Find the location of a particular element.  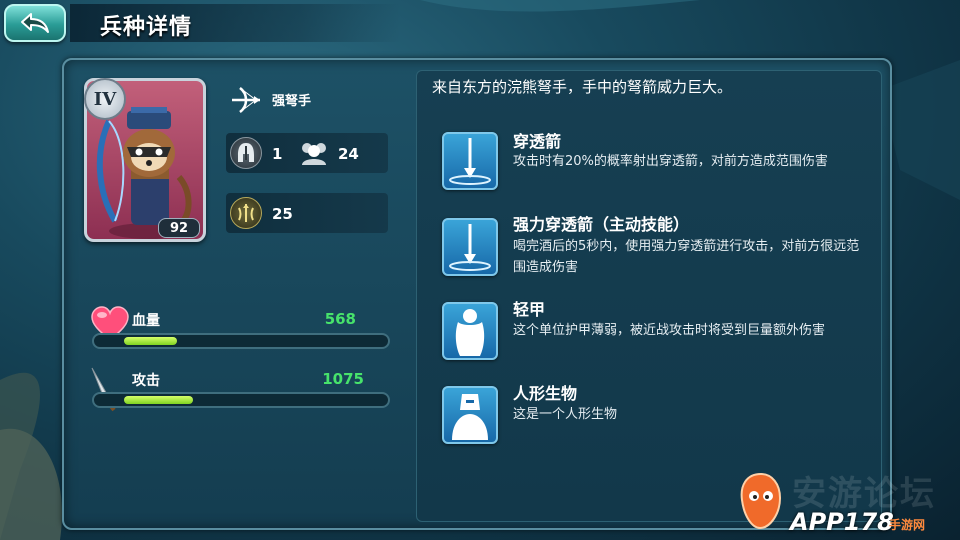

cloak-icon is located at coordinates (470, 331).